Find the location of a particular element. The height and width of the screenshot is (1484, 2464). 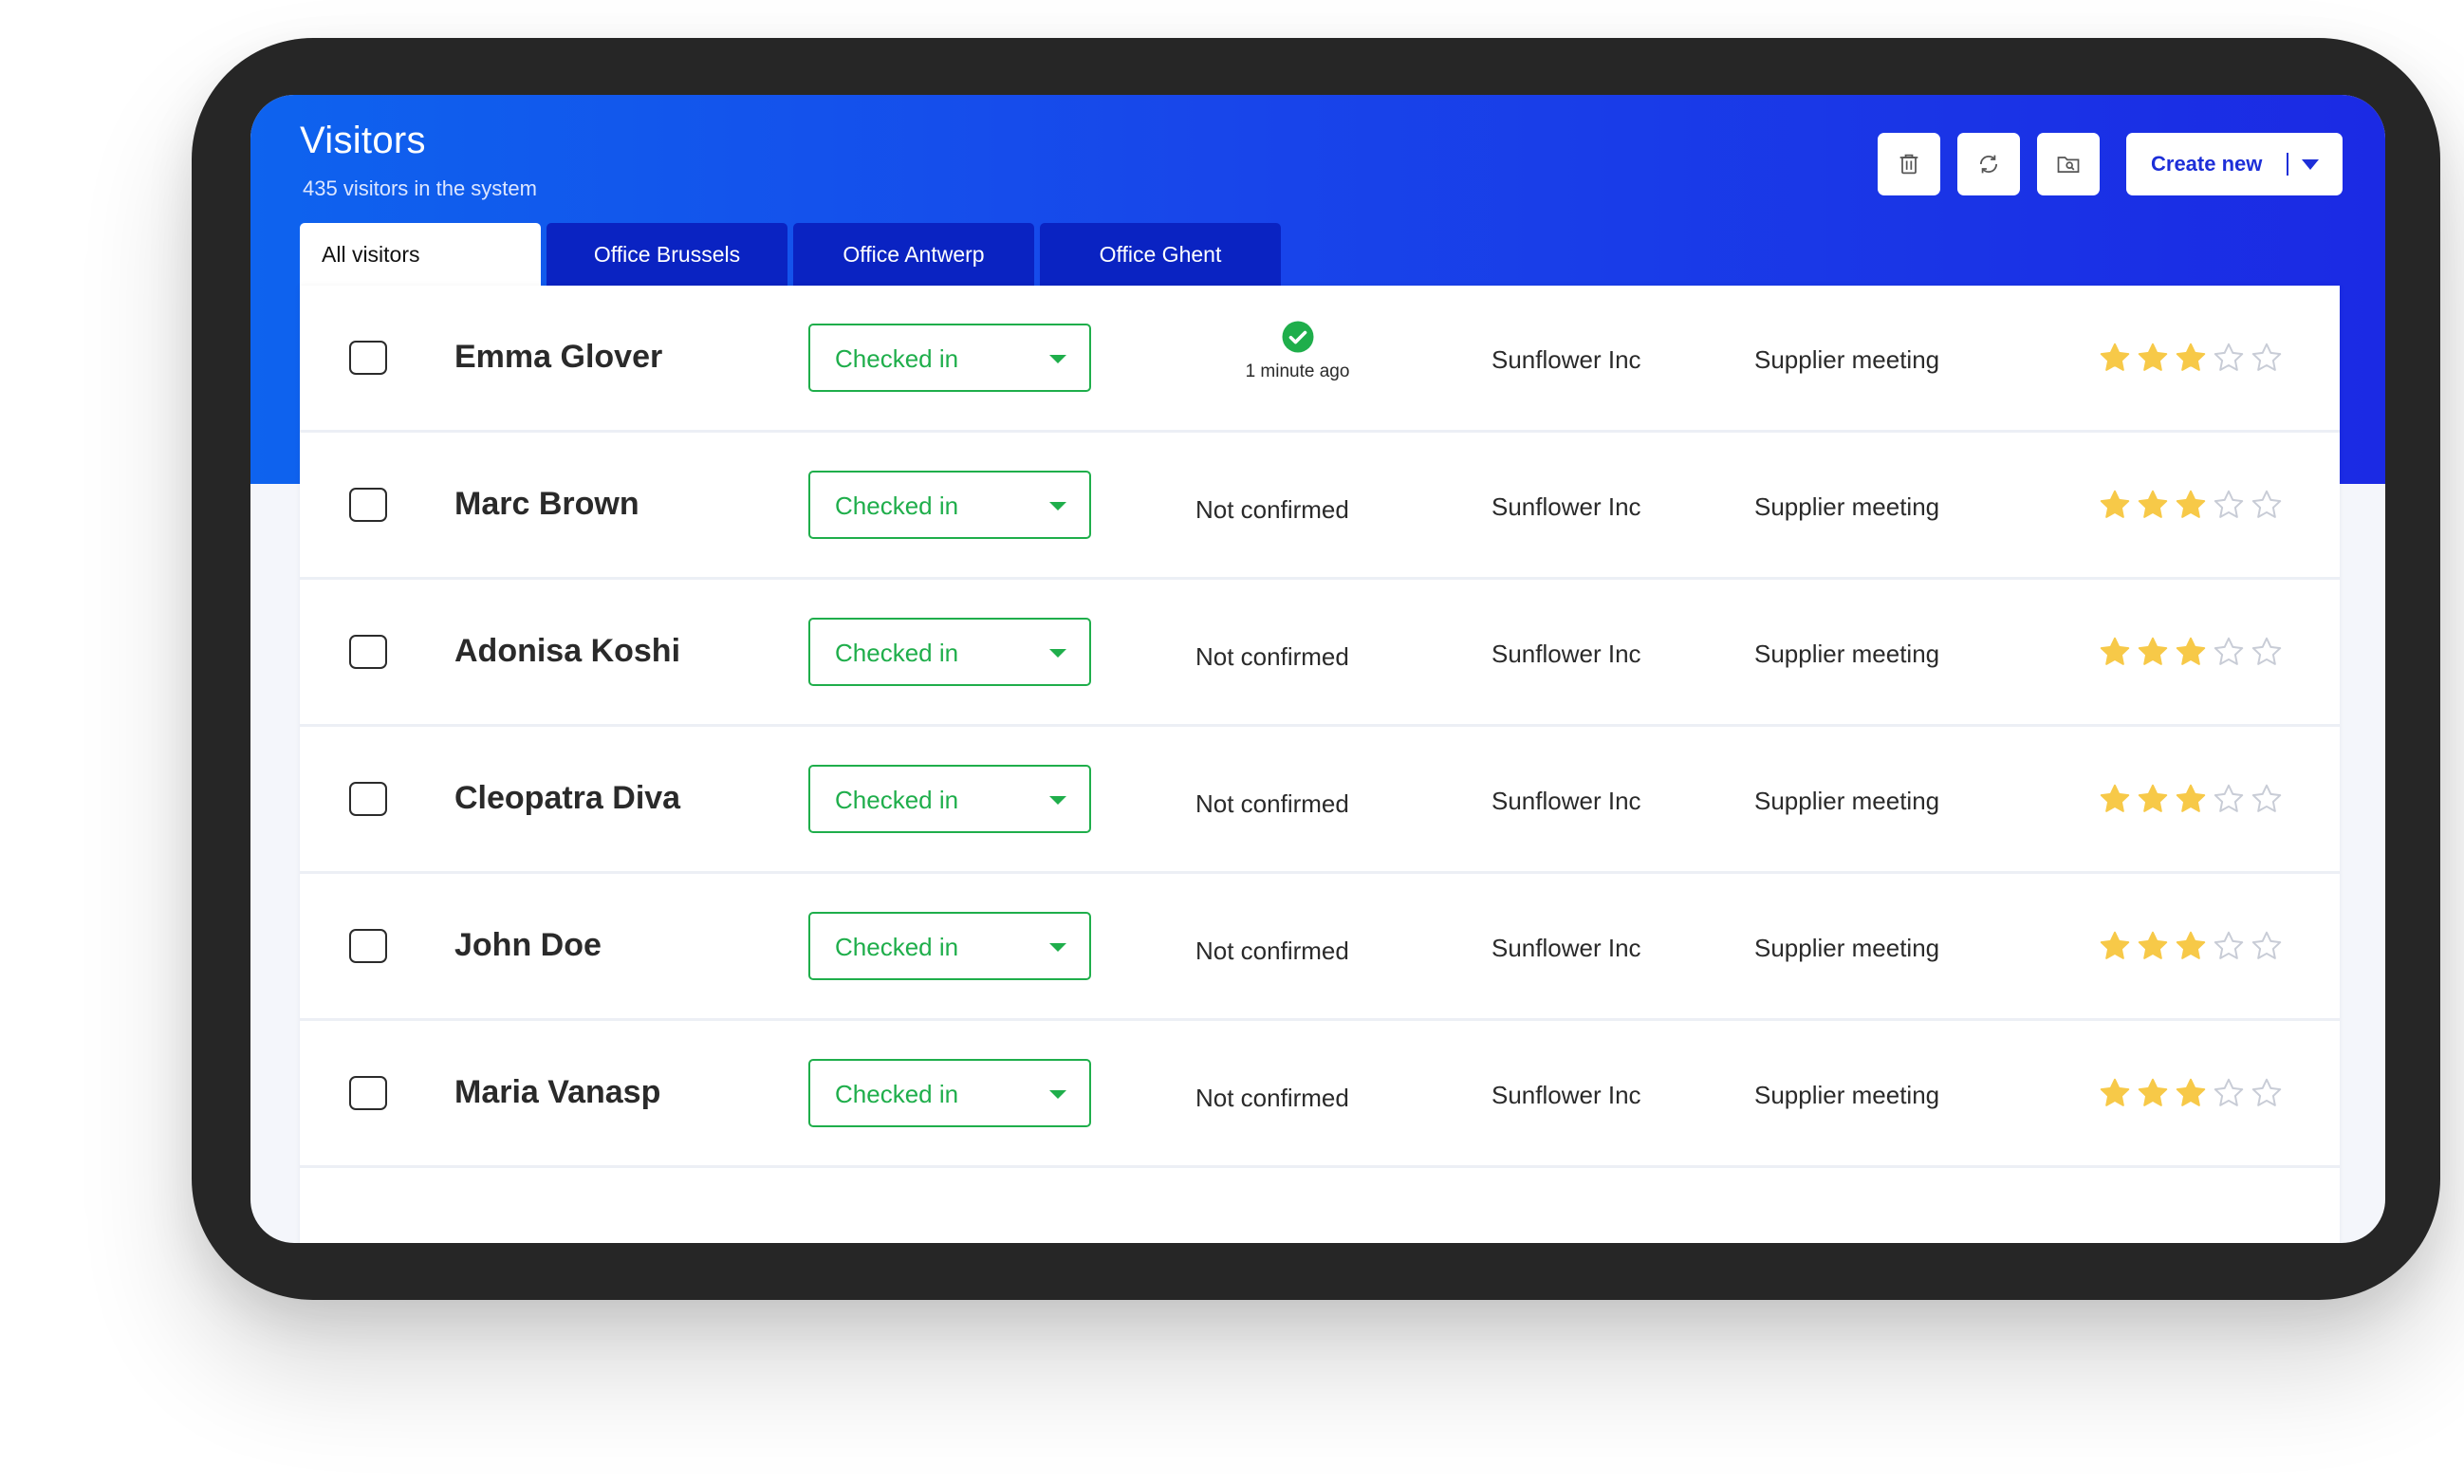

tab-office-brussels: Office Brussels is located at coordinates (667, 255).